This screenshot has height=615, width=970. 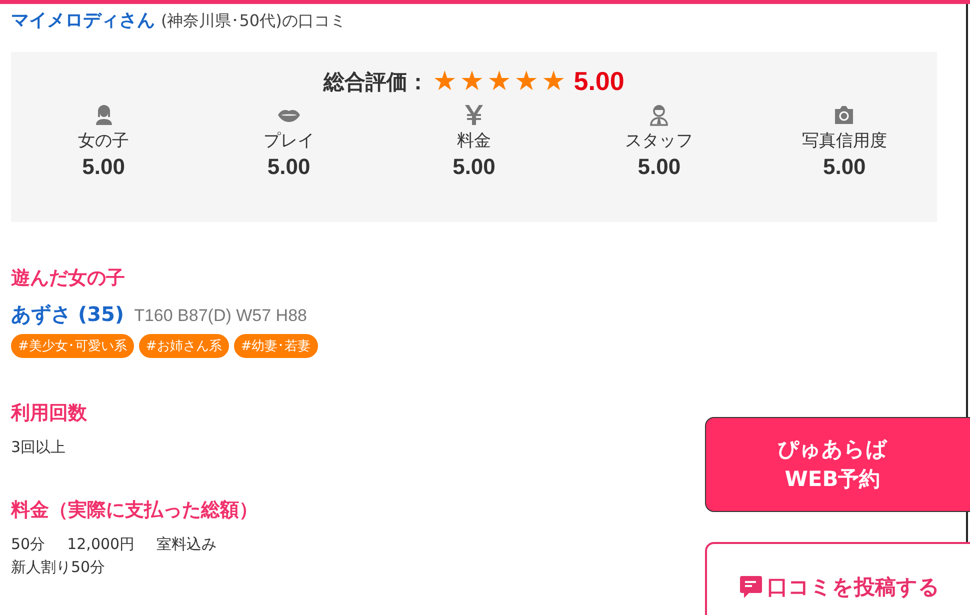 What do you see at coordinates (473, 141) in the screenshot?
I see `category-label: 料金` at bounding box center [473, 141].